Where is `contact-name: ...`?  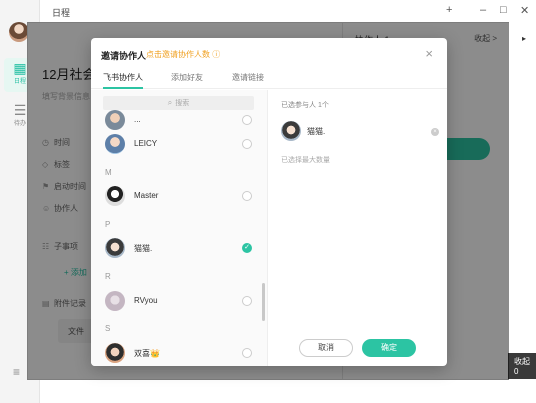
contact-name: ... is located at coordinates (137, 119).